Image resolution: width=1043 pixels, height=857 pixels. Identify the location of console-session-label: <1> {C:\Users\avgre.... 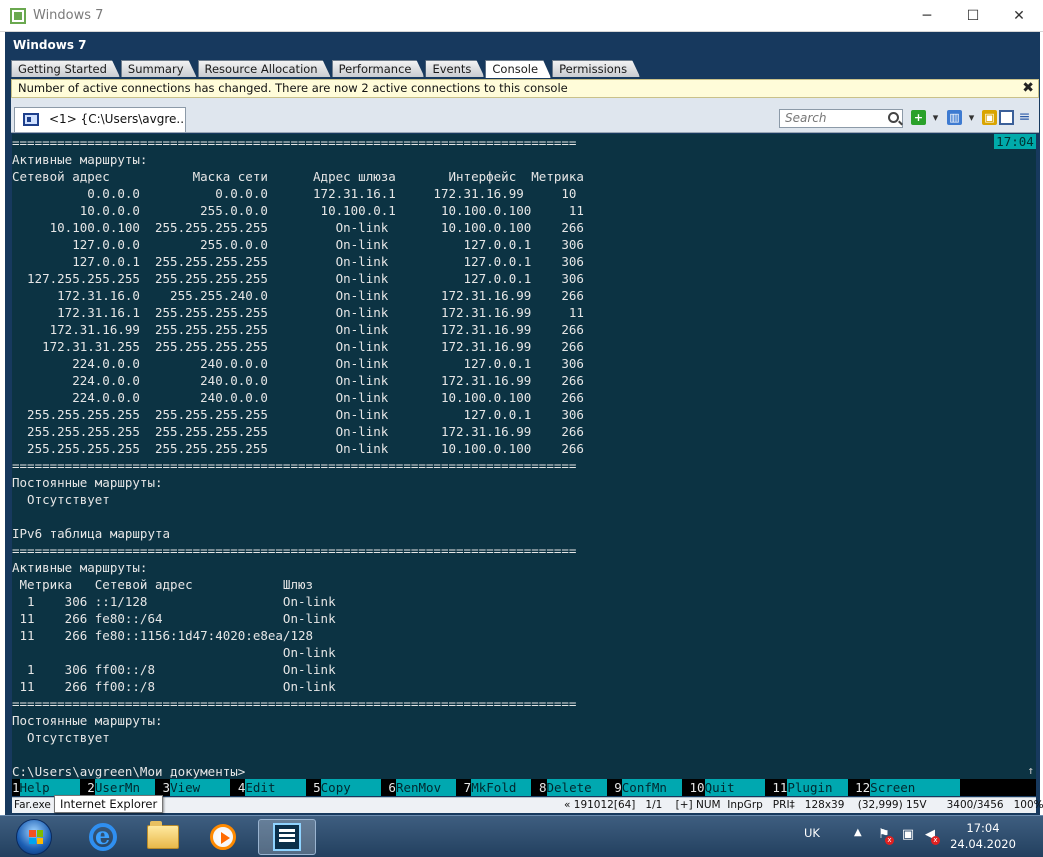
(117, 119).